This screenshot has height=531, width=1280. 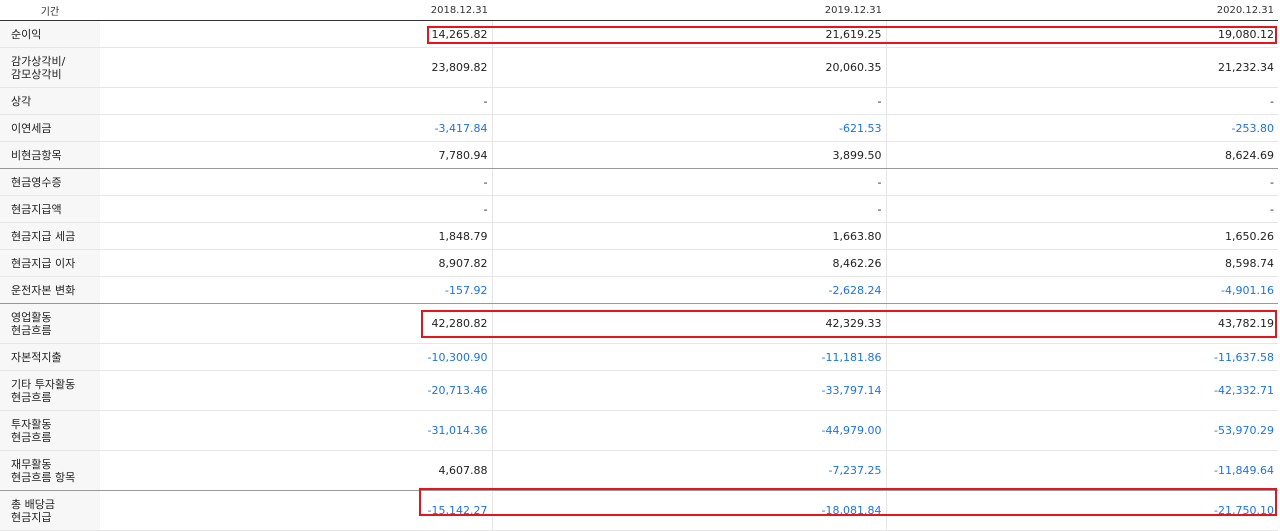 I want to click on row-value: 1,650.26, so click(x=1082, y=236).